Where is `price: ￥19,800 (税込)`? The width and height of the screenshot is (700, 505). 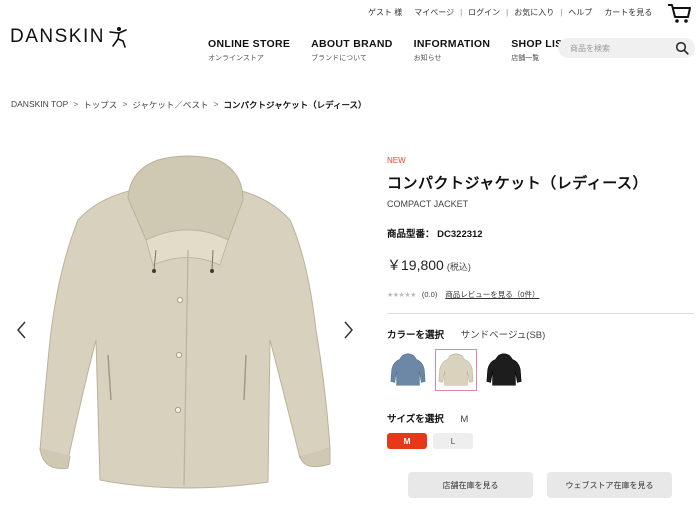
price: ￥19,800 (税込) is located at coordinates (429, 265).